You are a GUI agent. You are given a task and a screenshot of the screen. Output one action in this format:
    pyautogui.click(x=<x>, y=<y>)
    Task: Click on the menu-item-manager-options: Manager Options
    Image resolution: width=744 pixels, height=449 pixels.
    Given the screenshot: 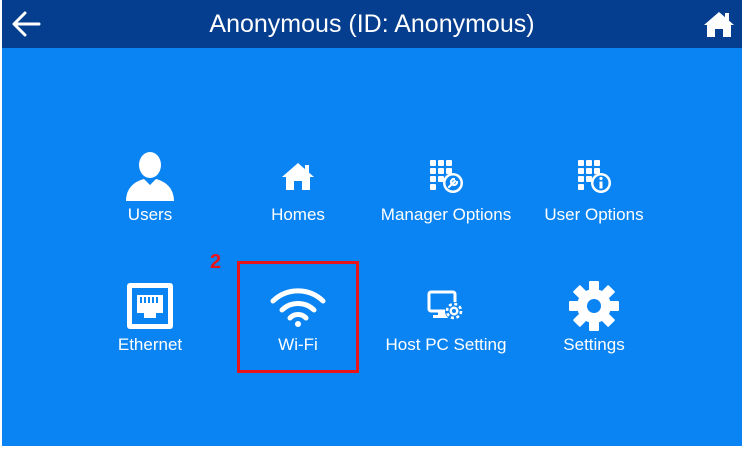 What is the action you would take?
    pyautogui.click(x=446, y=200)
    